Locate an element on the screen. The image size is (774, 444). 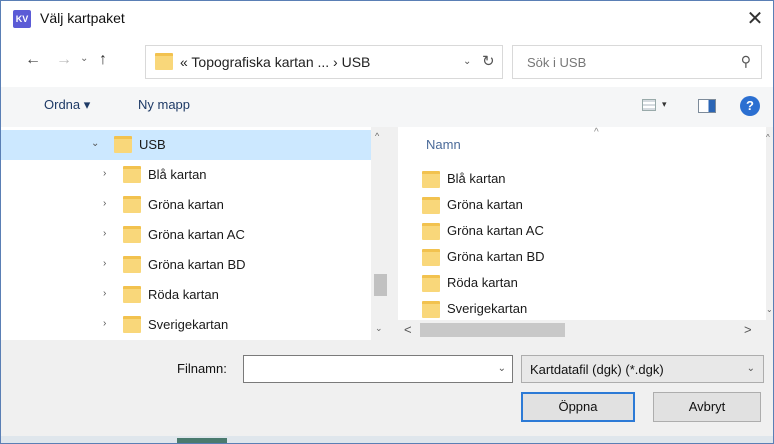
title-bar: KV Välj kartpaket ✕ is located at coordinates (387, 19).